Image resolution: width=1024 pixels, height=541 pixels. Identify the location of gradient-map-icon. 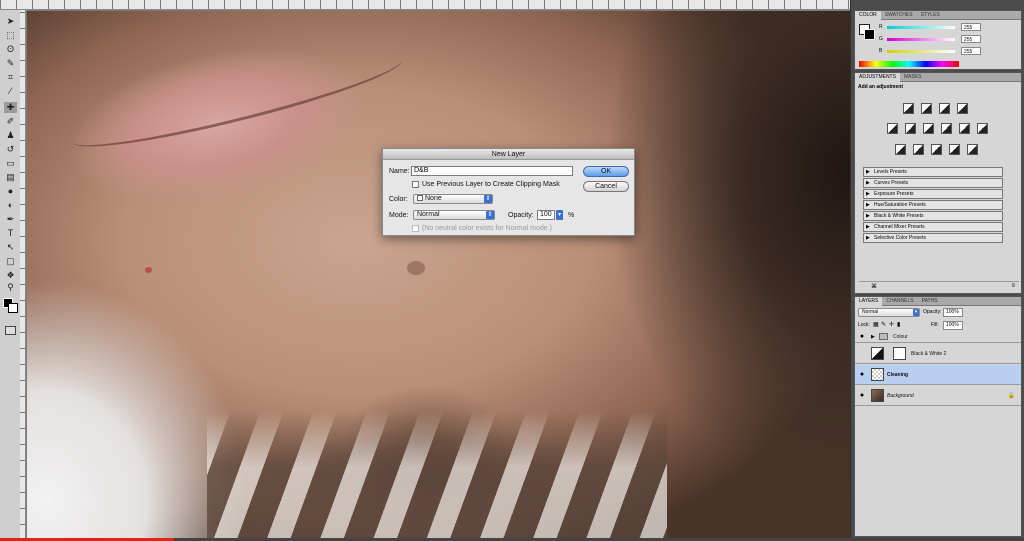
(954, 149).